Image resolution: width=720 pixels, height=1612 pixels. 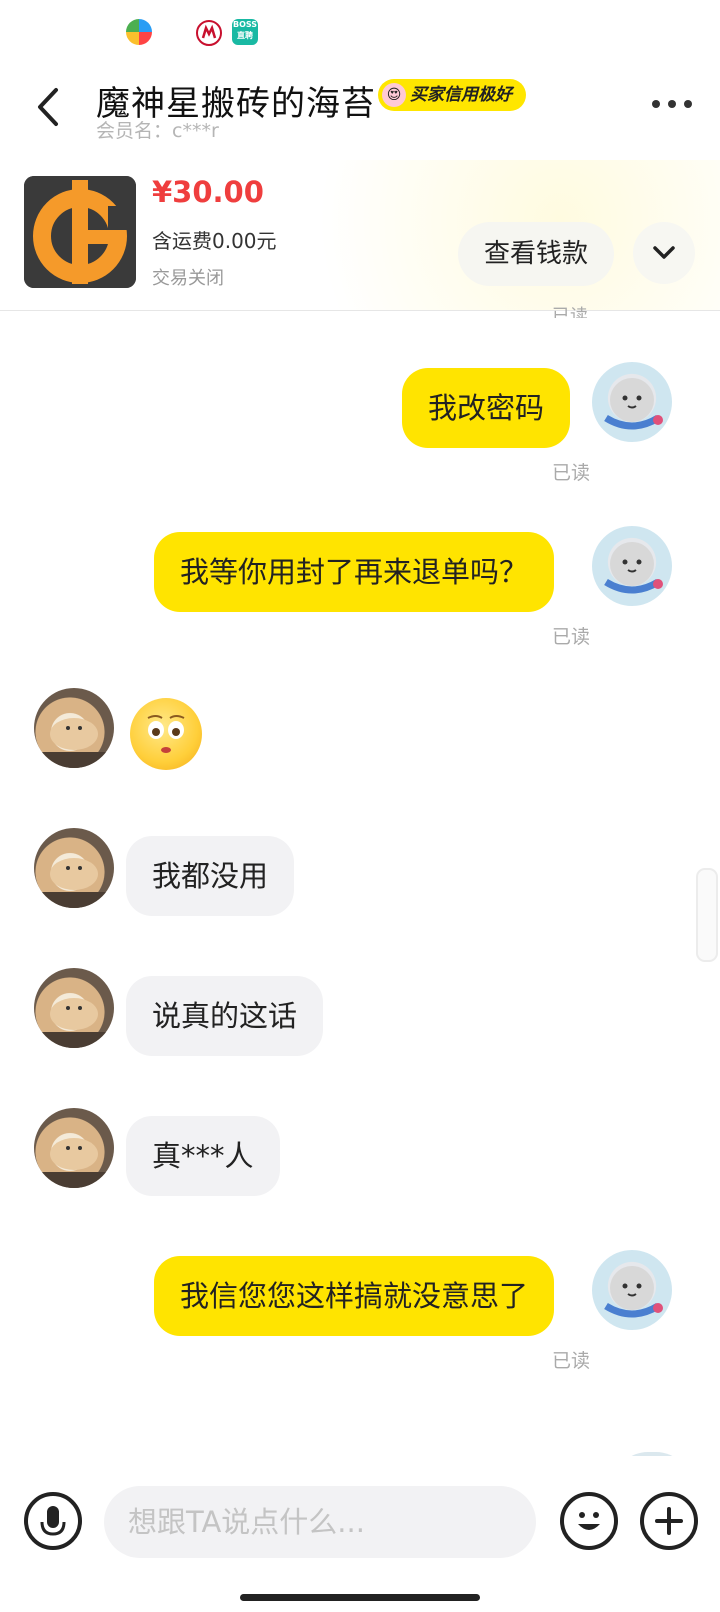 I want to click on message-bubble-received: 真***人, so click(x=203, y=1156).